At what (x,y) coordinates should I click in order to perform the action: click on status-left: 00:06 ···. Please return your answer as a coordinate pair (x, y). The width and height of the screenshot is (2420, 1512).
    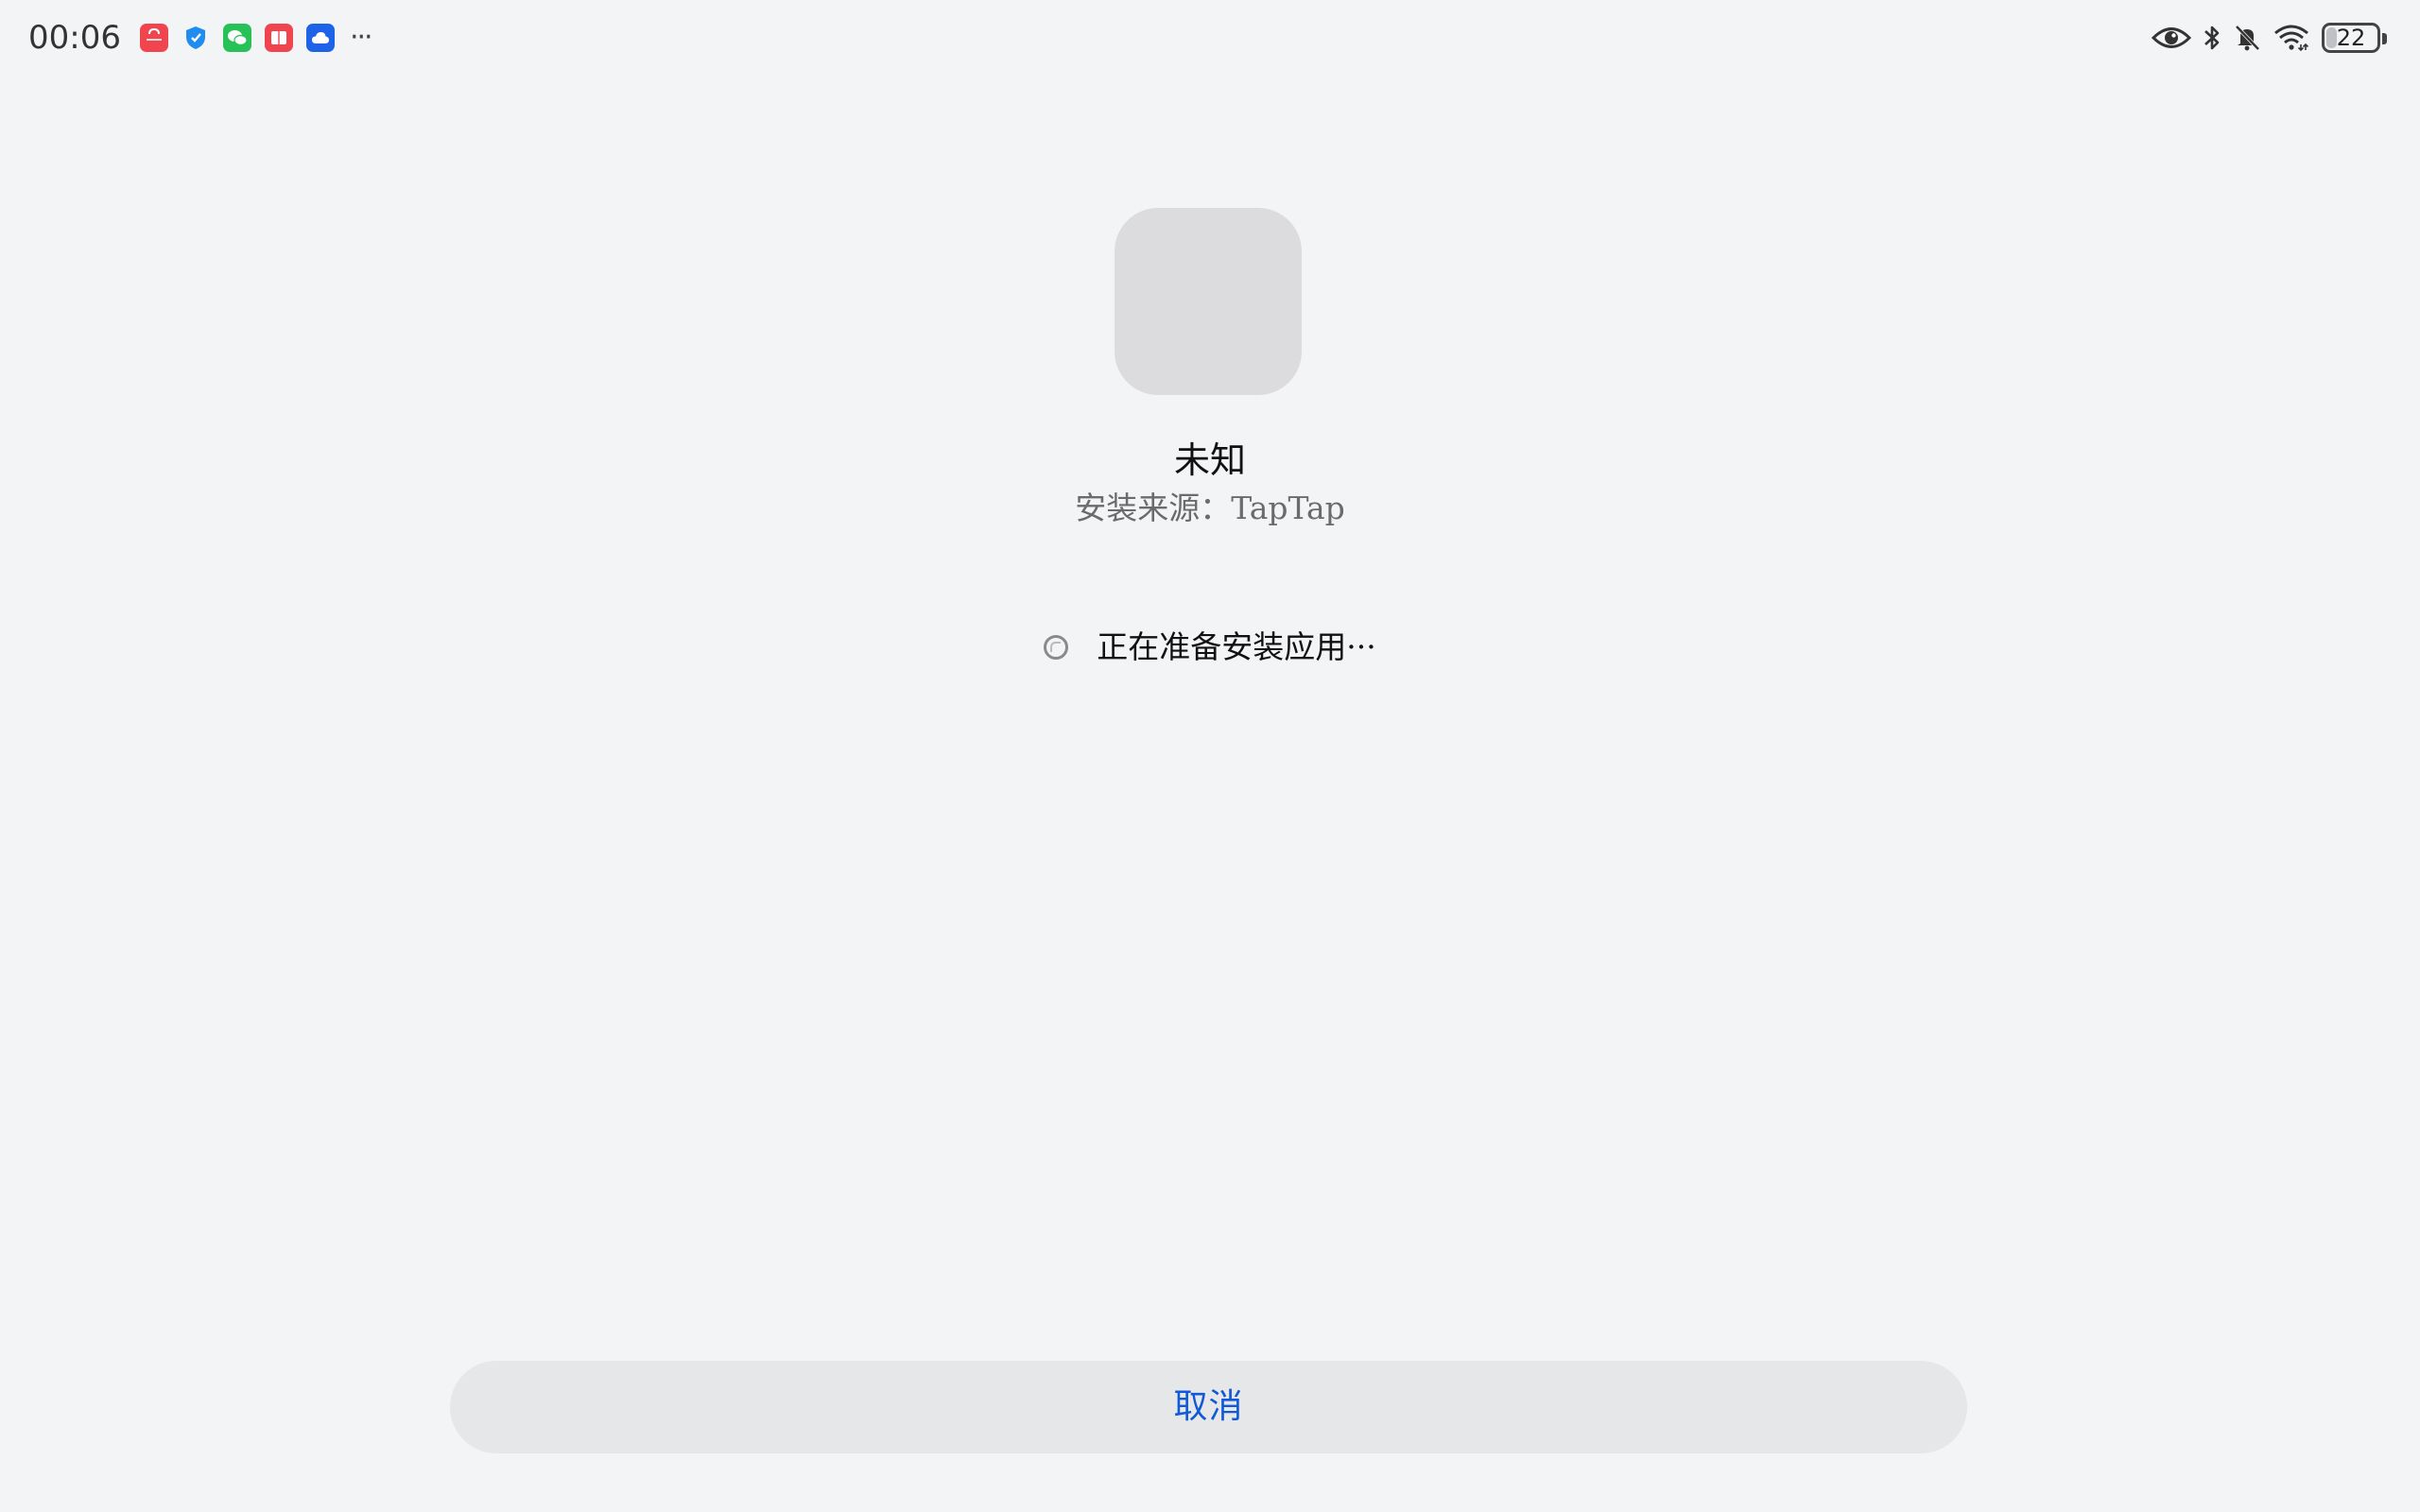
    Looking at the image, I should click on (201, 38).